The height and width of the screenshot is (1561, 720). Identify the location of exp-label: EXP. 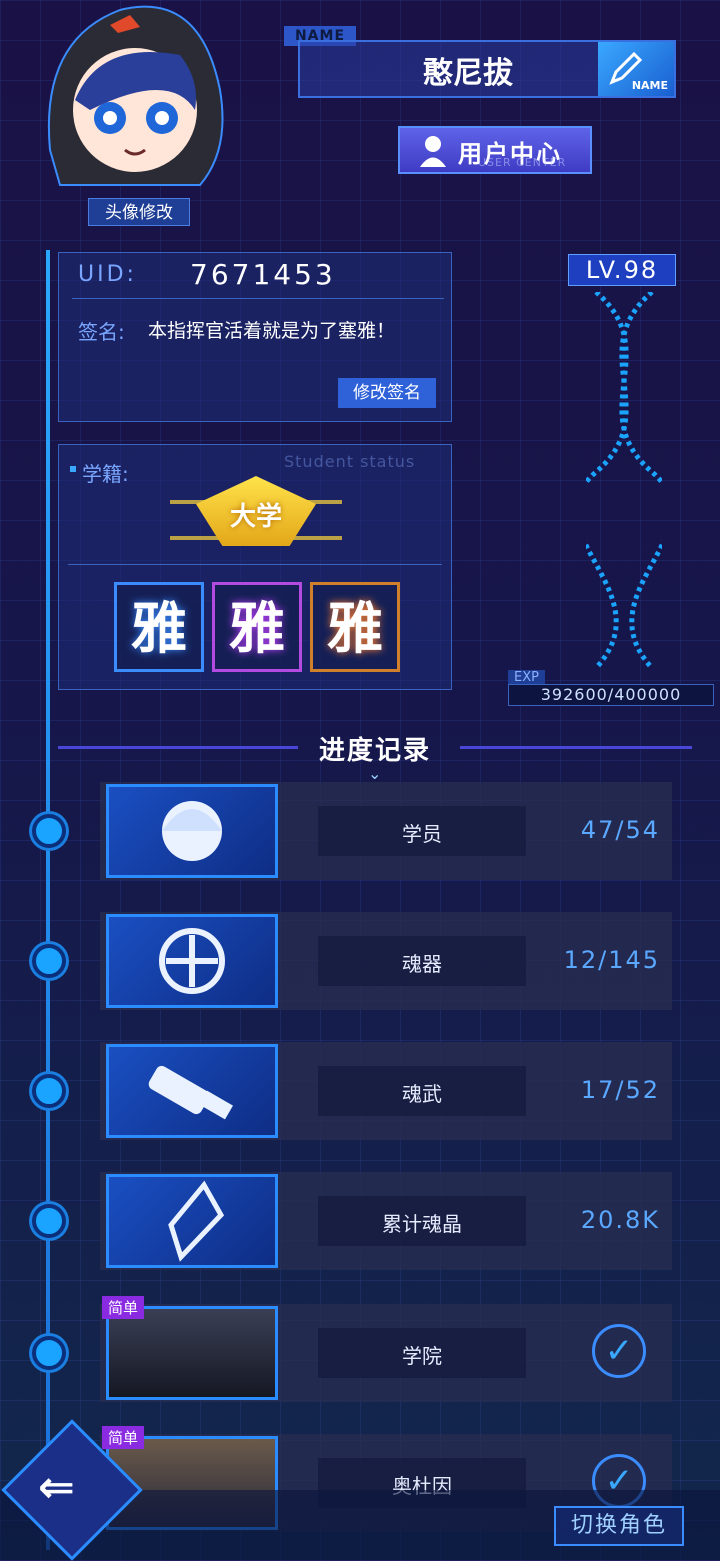
(526, 677).